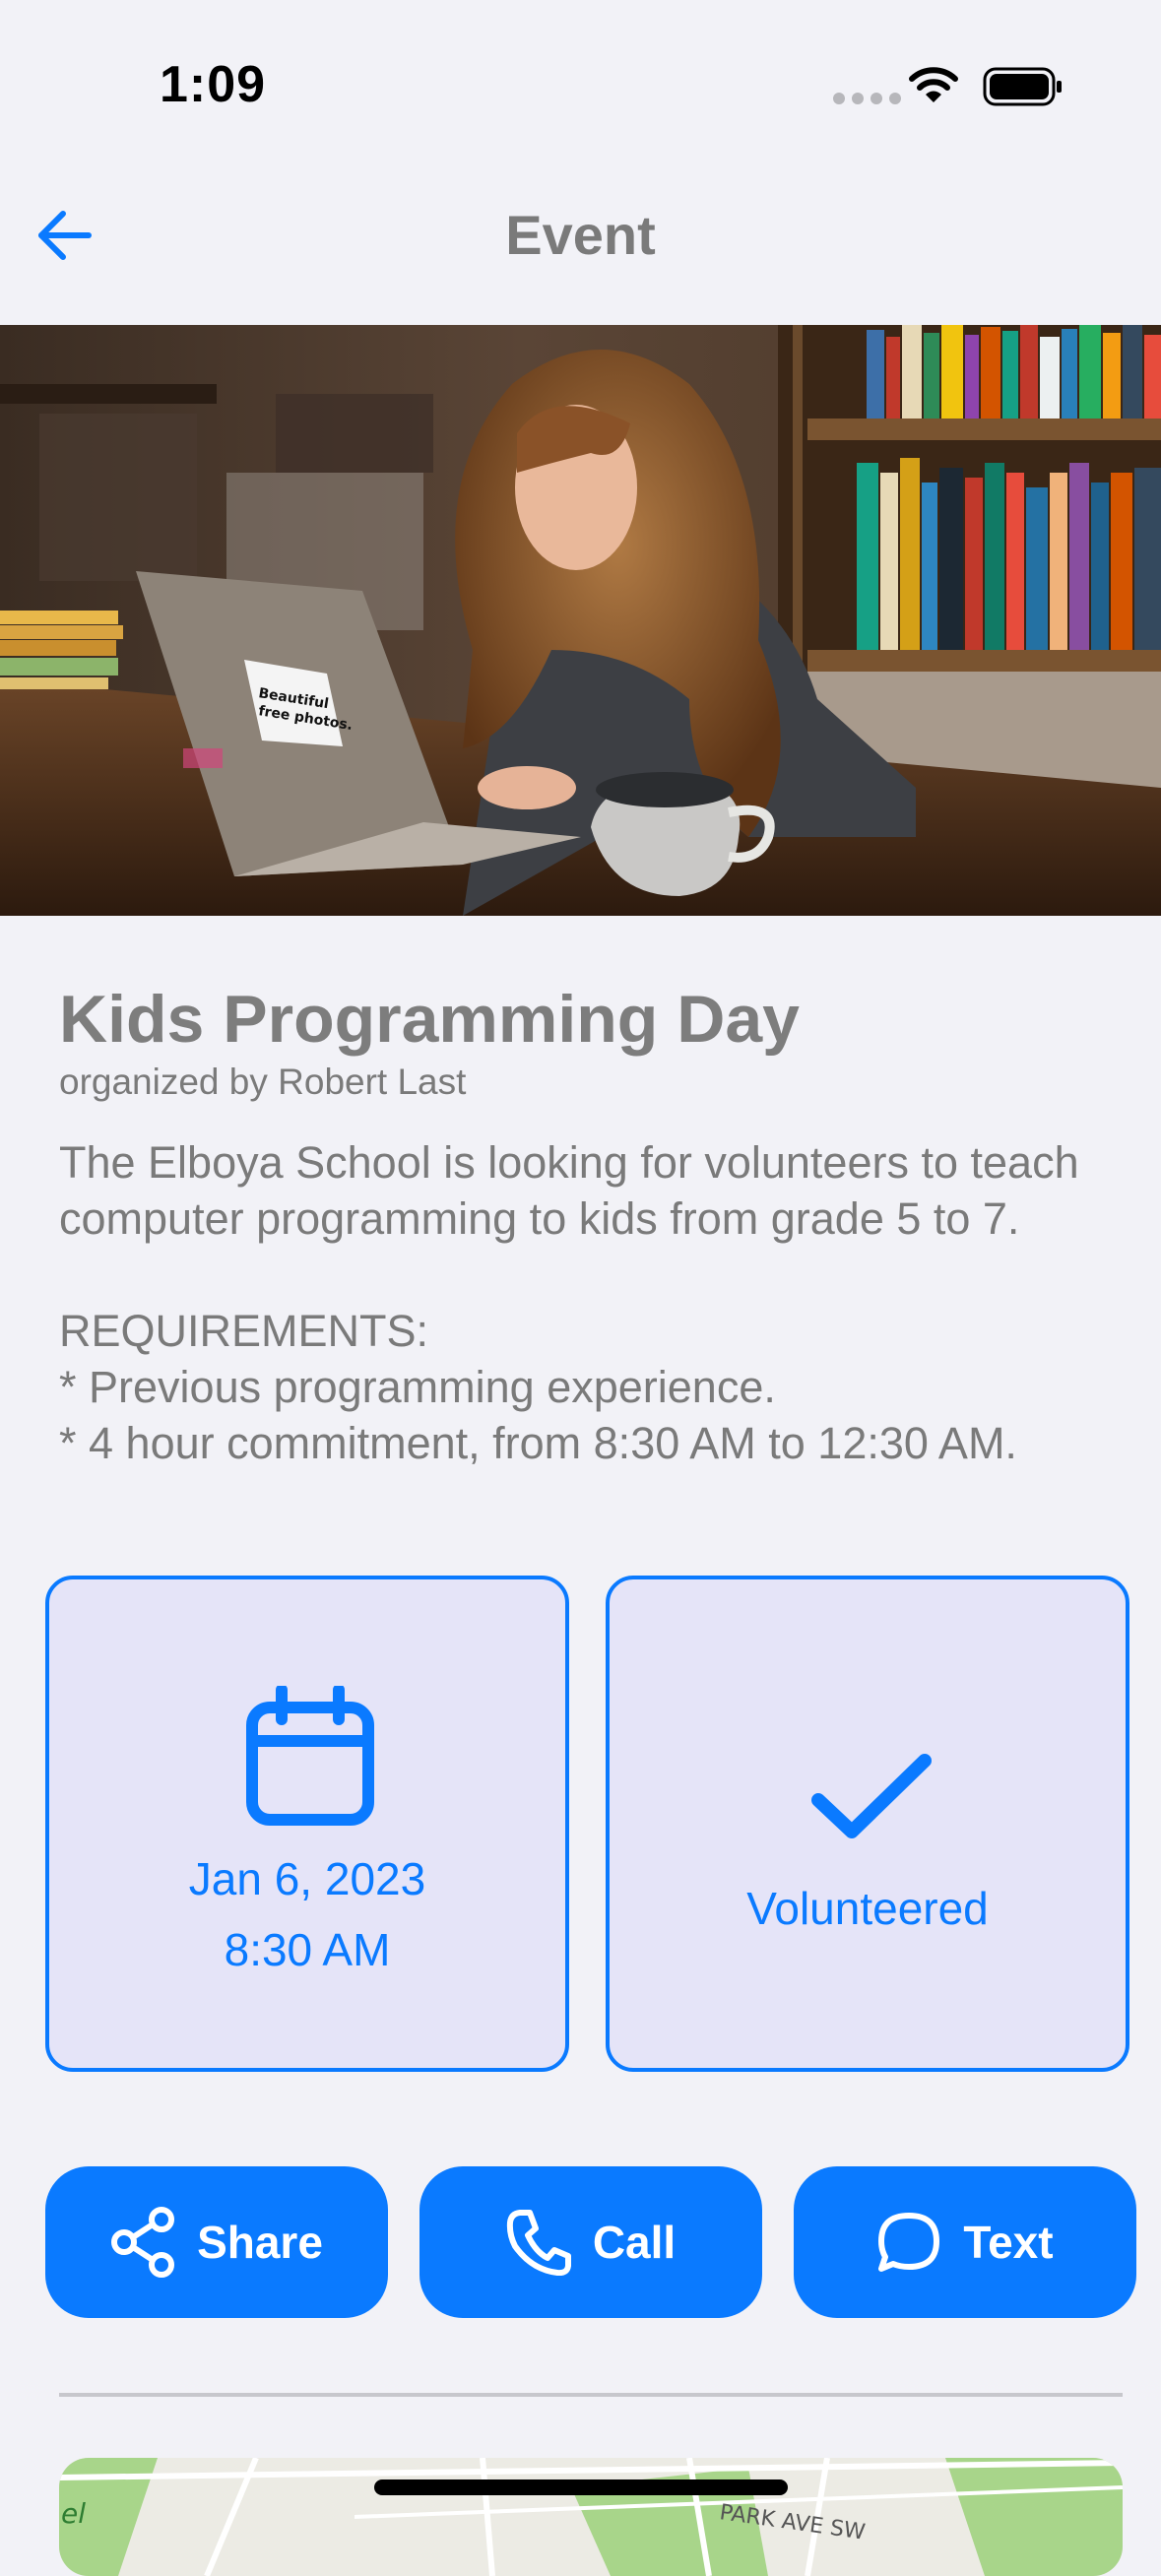  What do you see at coordinates (307, 1878) in the screenshot?
I see `event-date: Jan 6, 2023` at bounding box center [307, 1878].